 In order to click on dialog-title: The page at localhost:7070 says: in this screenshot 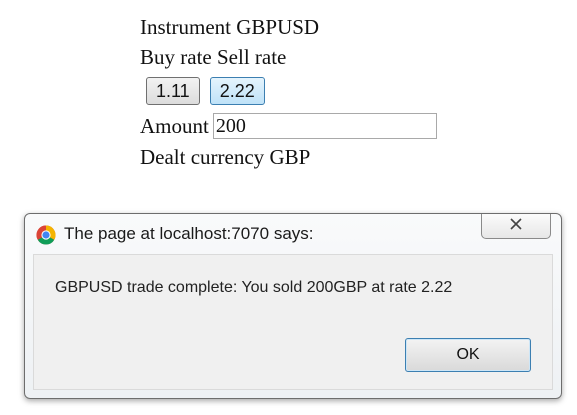, I will do `click(189, 233)`.